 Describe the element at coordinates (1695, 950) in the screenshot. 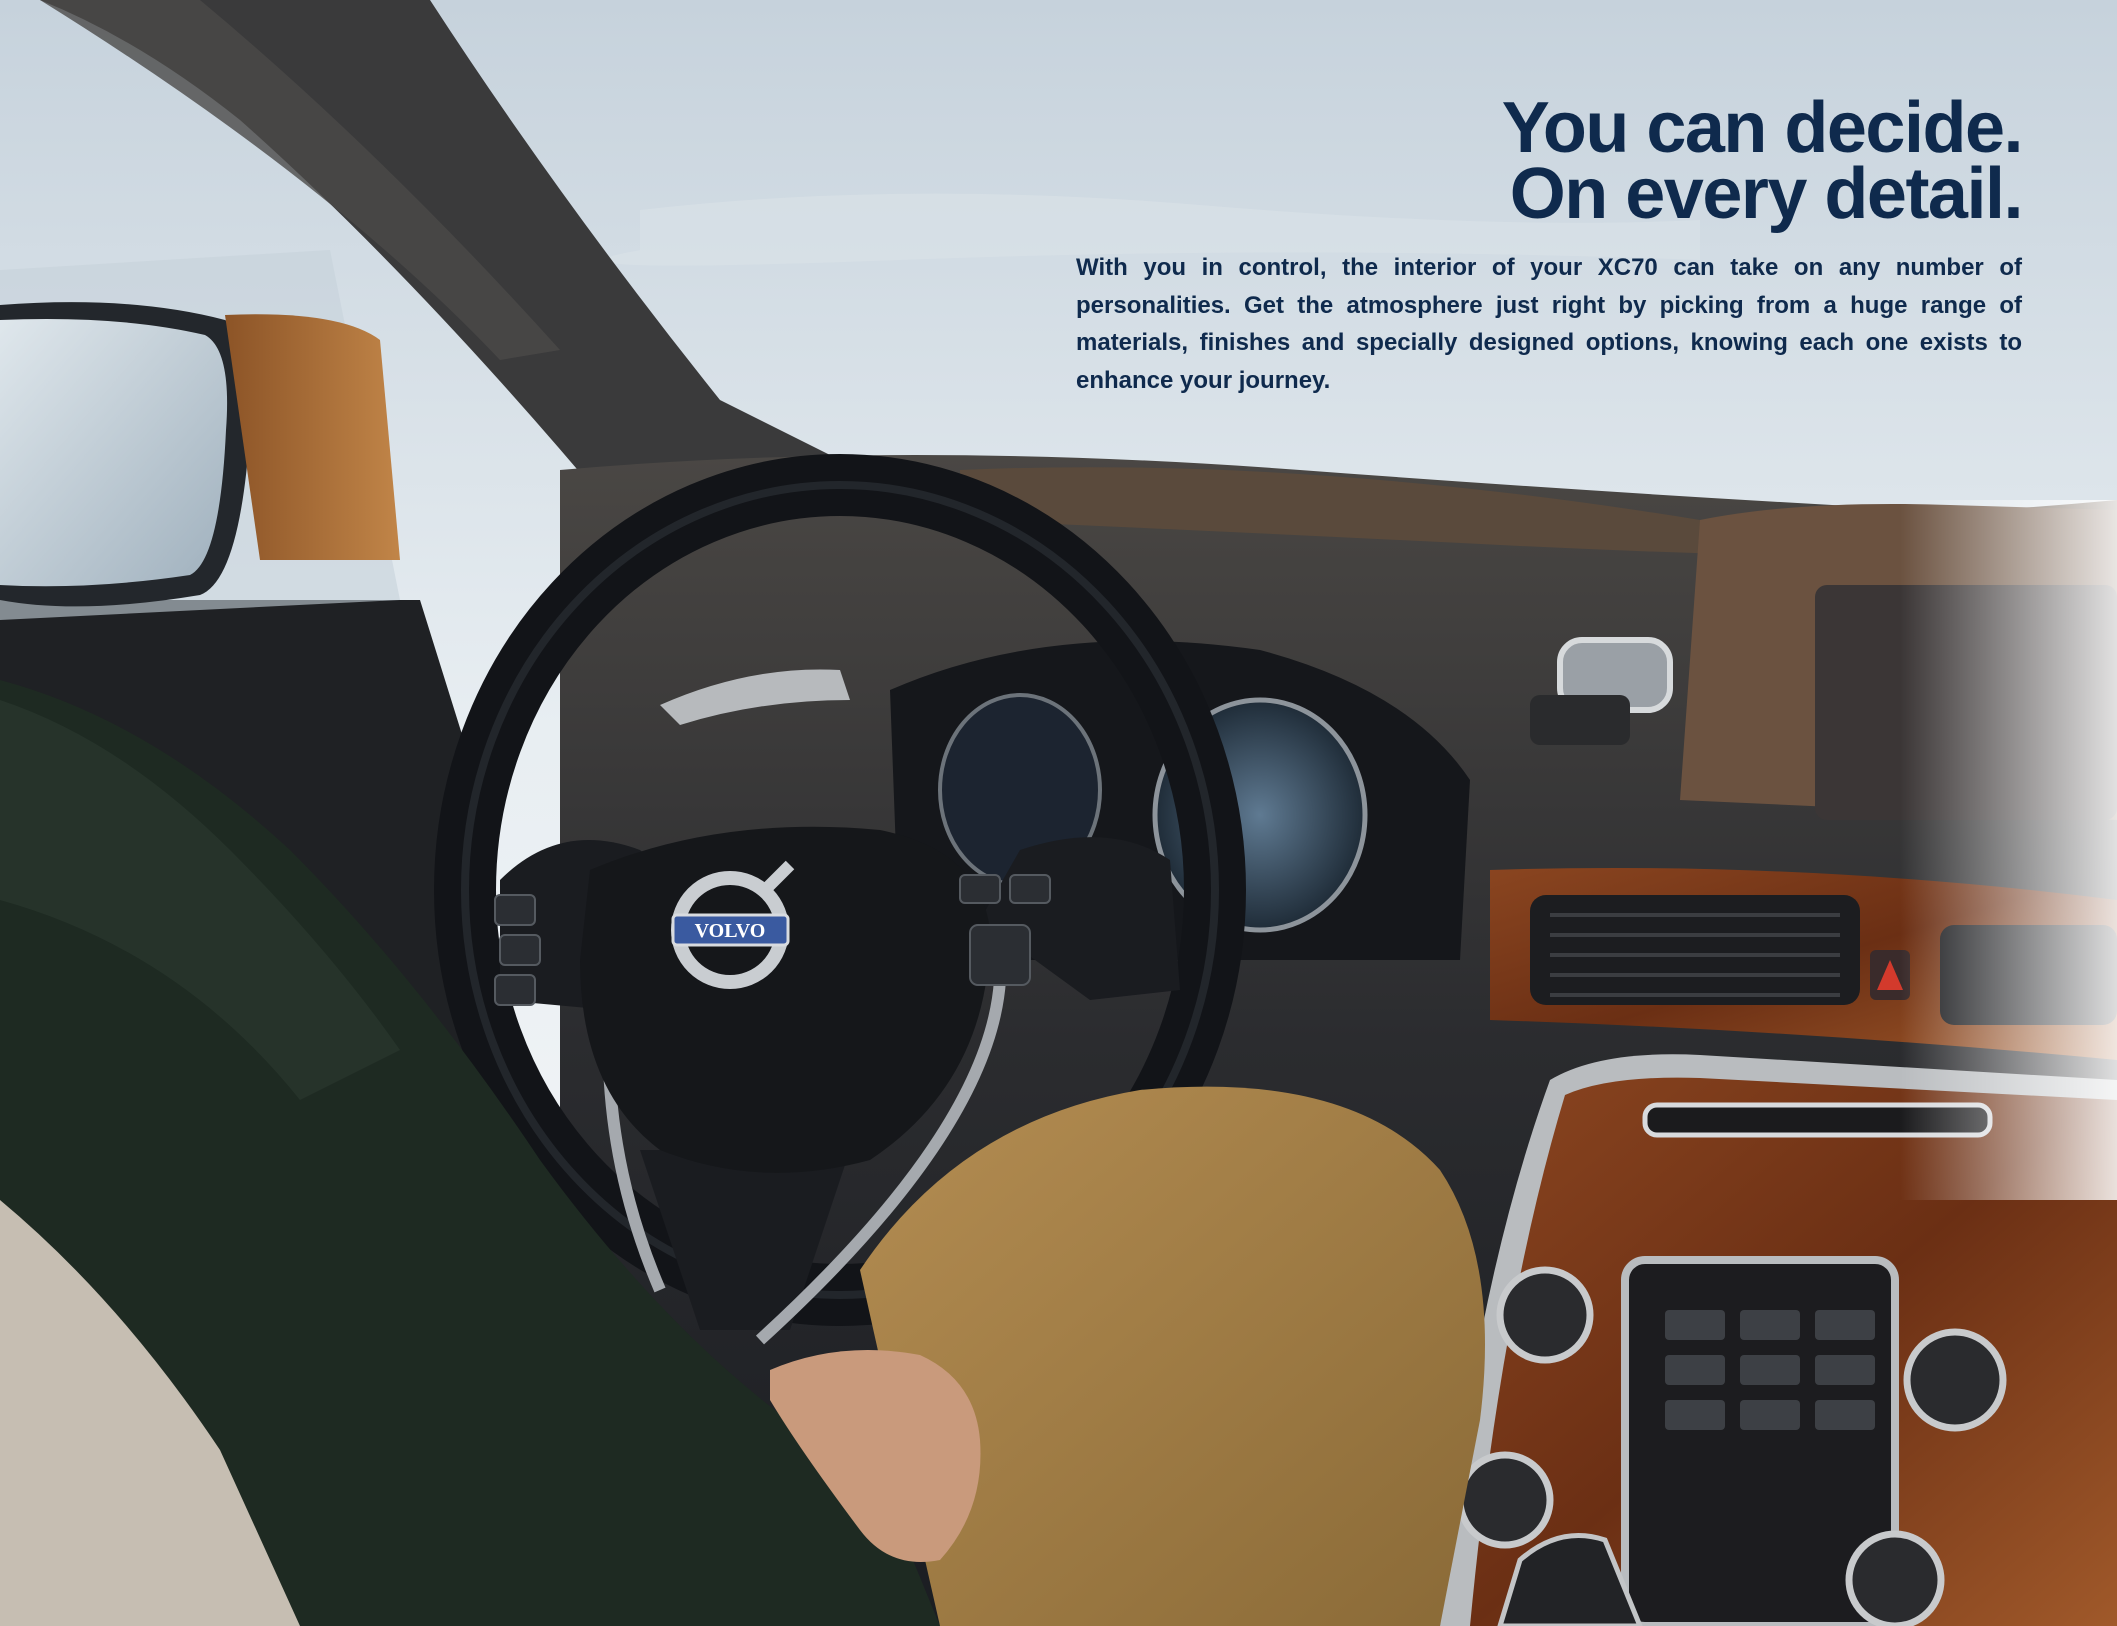

I see `air-vent-left` at that location.